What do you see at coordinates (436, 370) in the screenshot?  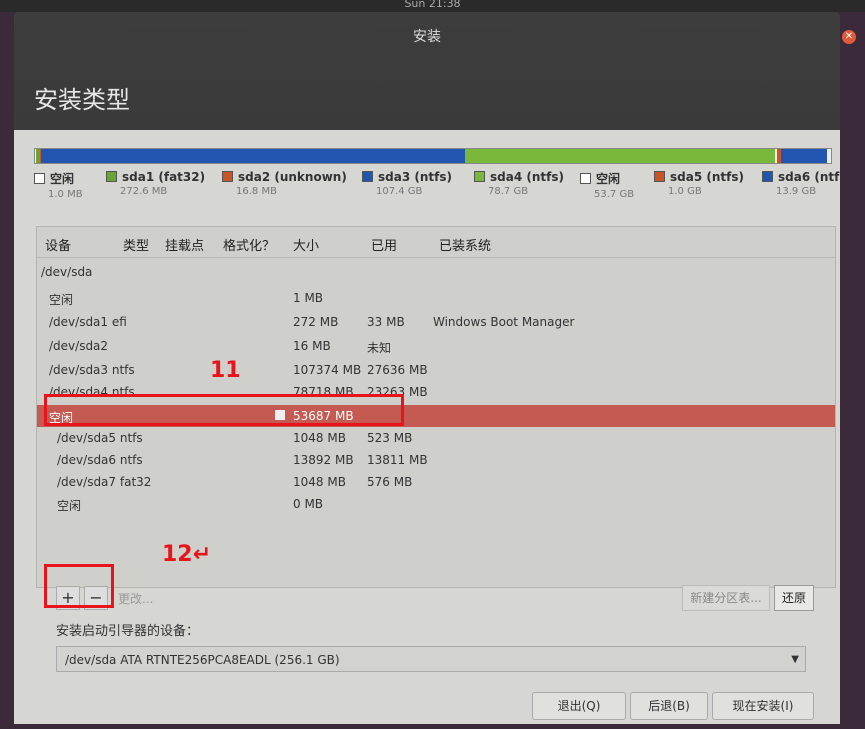 I see `table-row: /dev/sda3 ntfs 107374 MB 27636 MB` at bounding box center [436, 370].